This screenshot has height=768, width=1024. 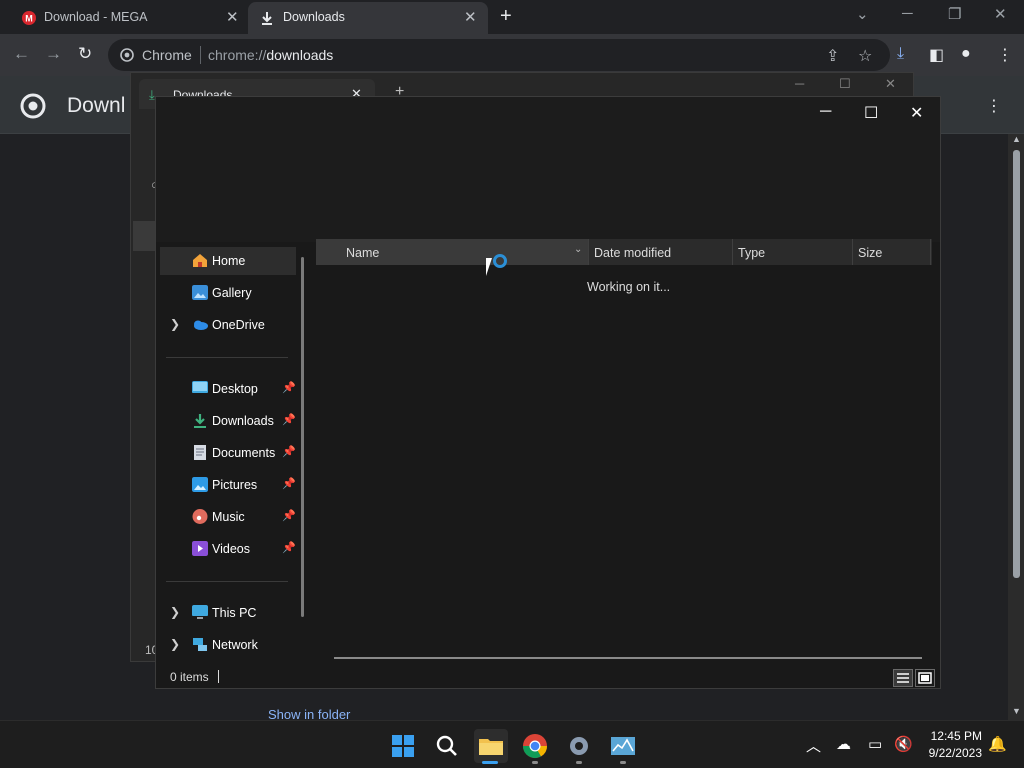 I want to click on nav-item-this-pc: ❯ This PC, so click(x=228, y=613).